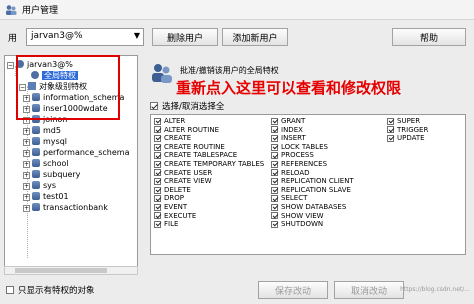 Image resolution: width=474 pixels, height=304 pixels. What do you see at coordinates (209, 198) in the screenshot?
I see `privilege-item: DROP` at bounding box center [209, 198].